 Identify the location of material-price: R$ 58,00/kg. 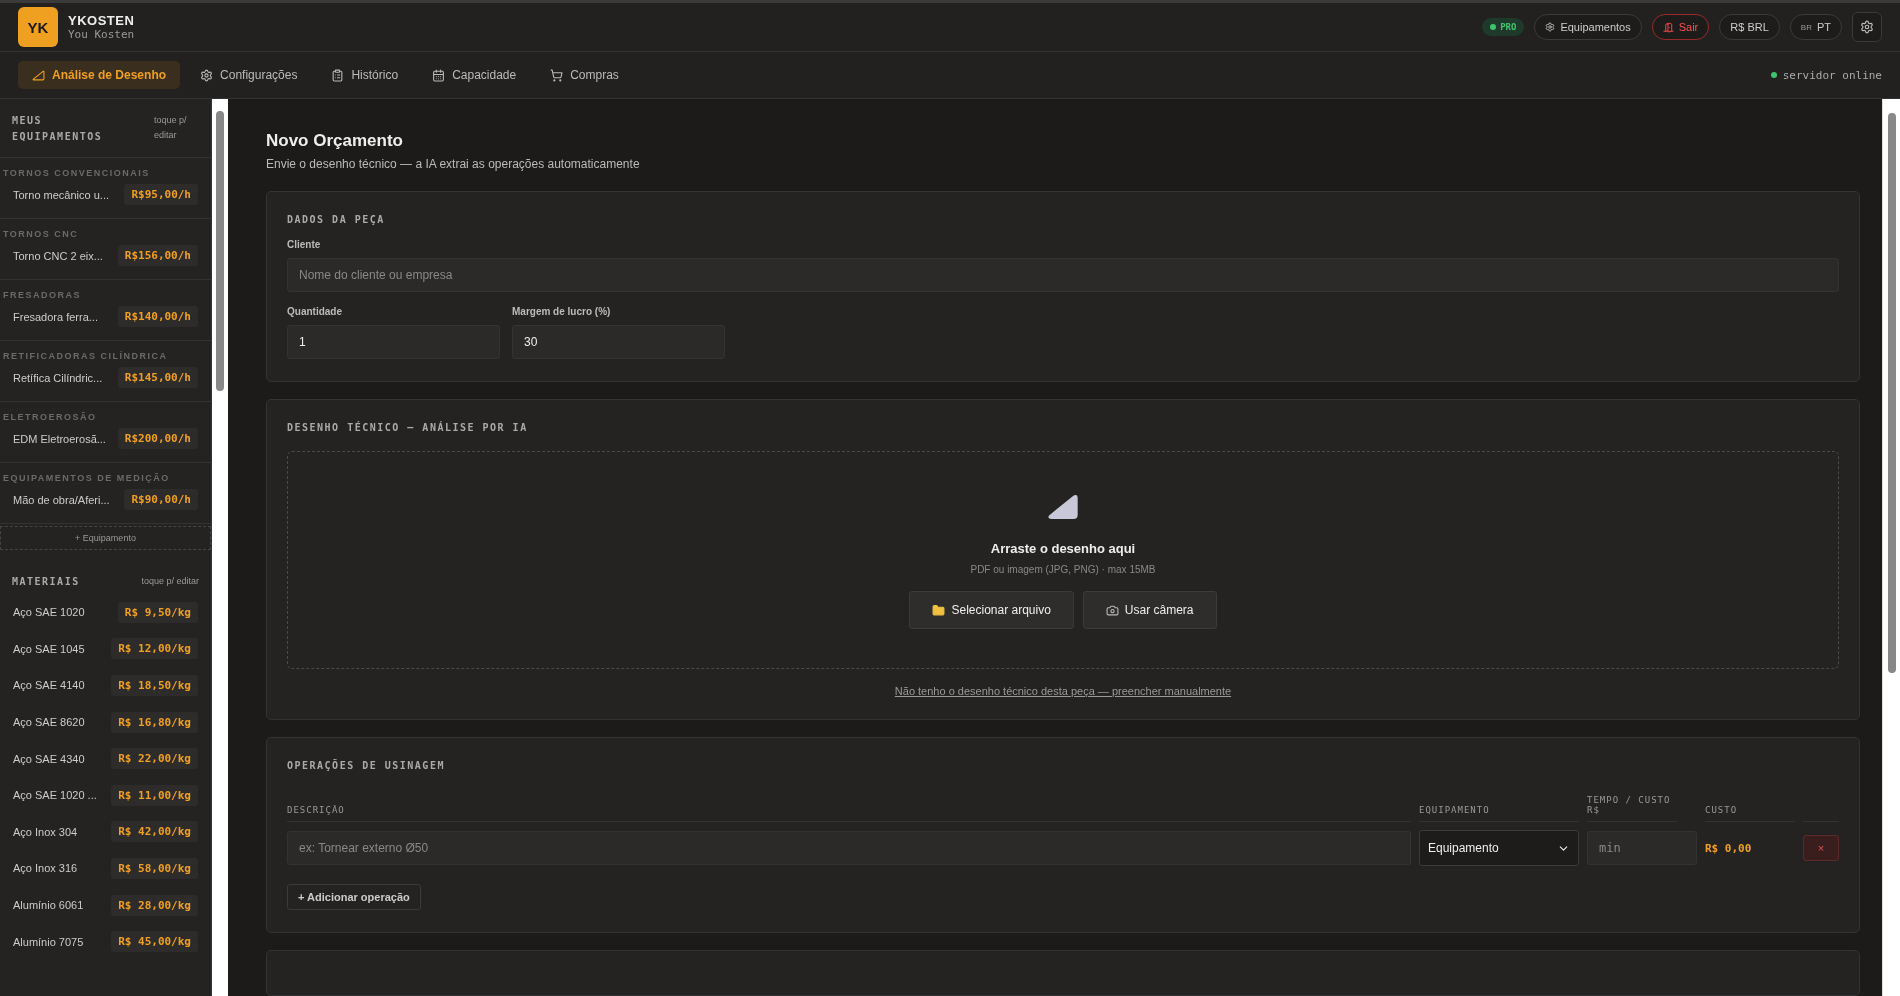
(154, 868).